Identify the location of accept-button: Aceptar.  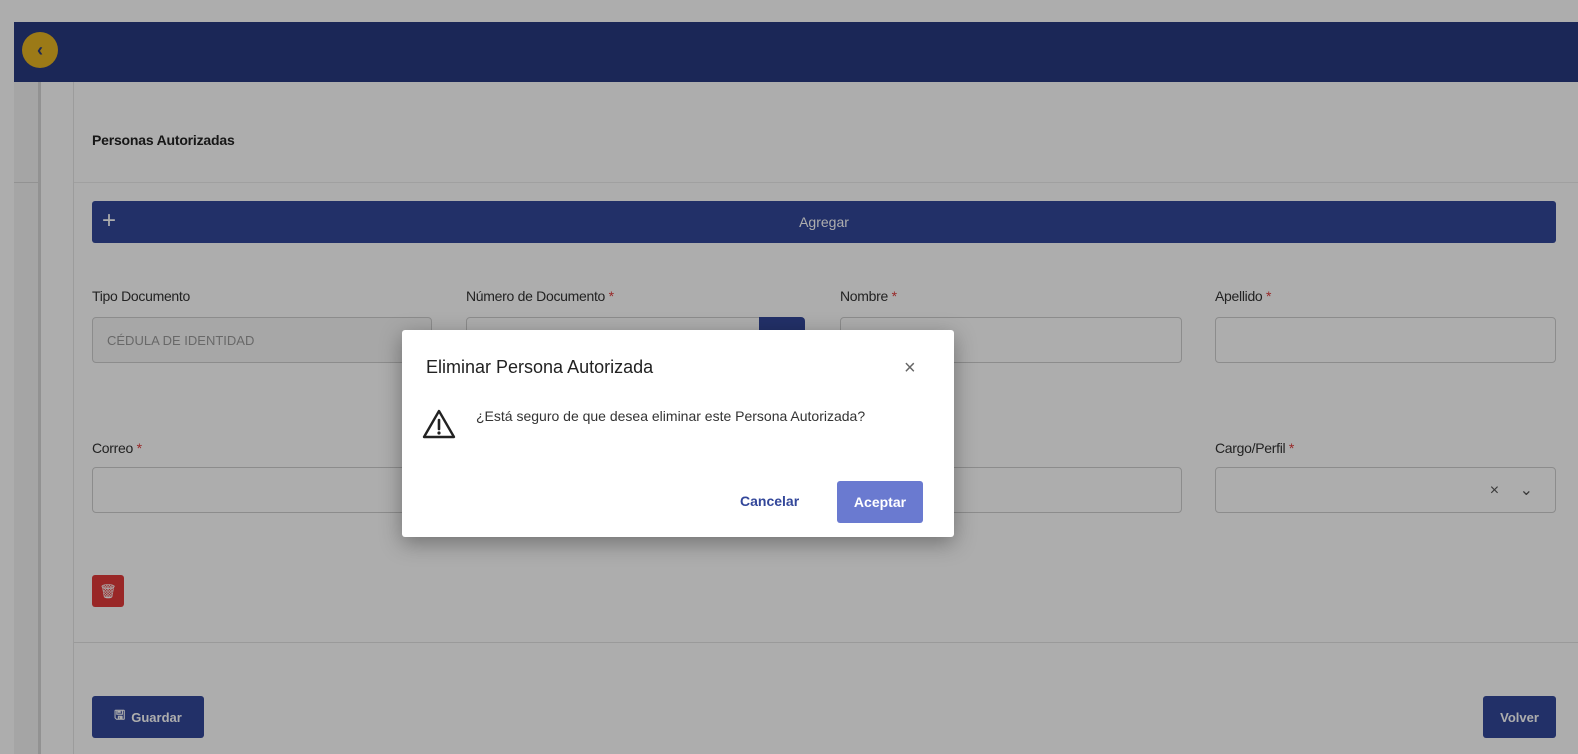
(880, 502).